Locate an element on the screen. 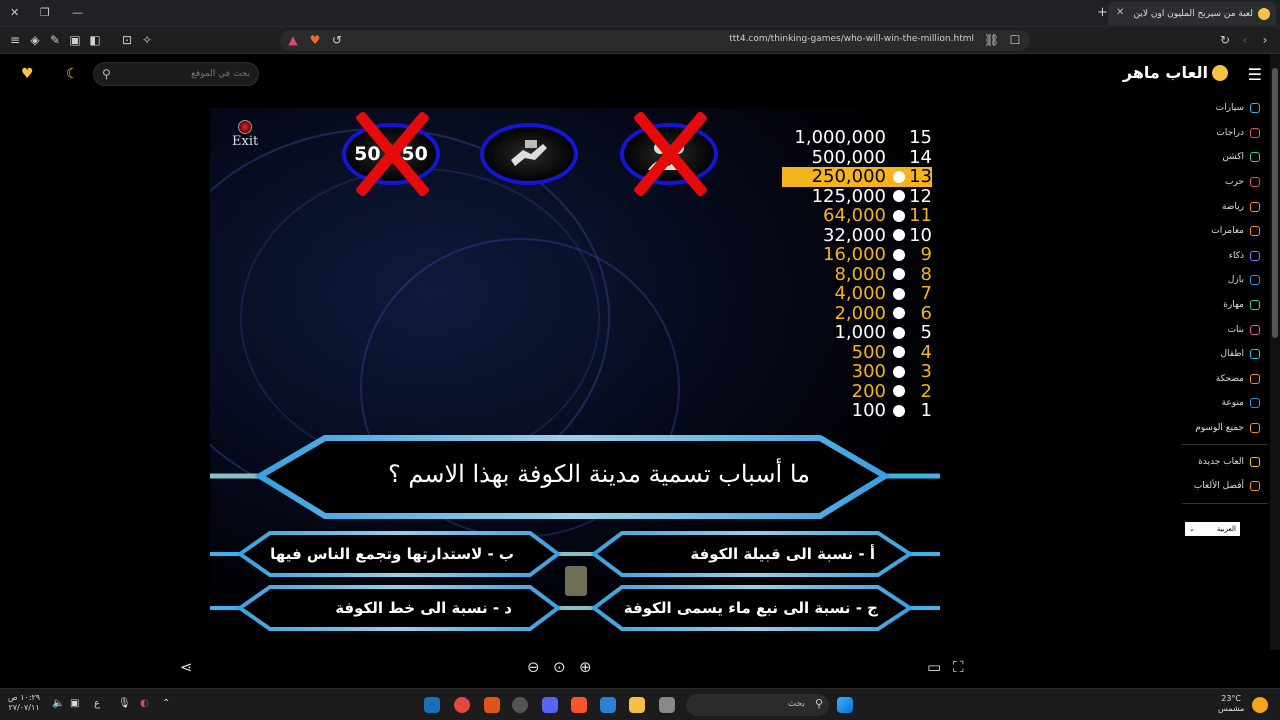 The image size is (1280, 720). network-icon: ▣ is located at coordinates (74, 704).